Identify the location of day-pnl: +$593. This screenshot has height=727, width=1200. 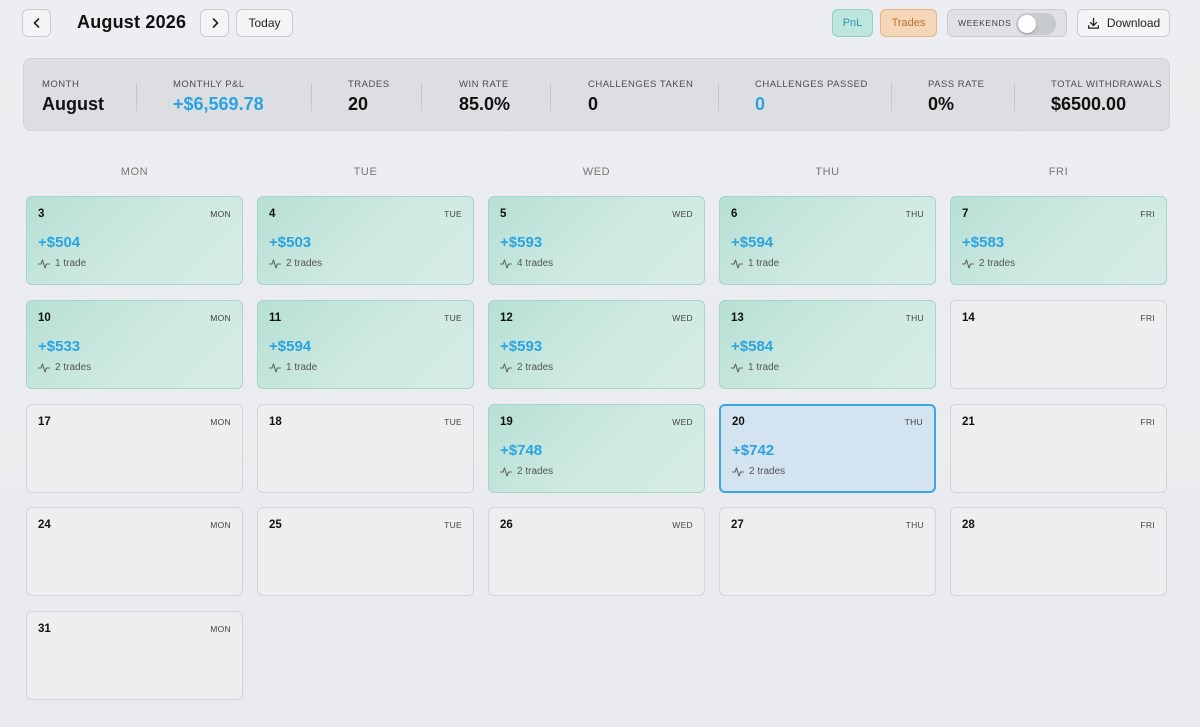
(521, 346).